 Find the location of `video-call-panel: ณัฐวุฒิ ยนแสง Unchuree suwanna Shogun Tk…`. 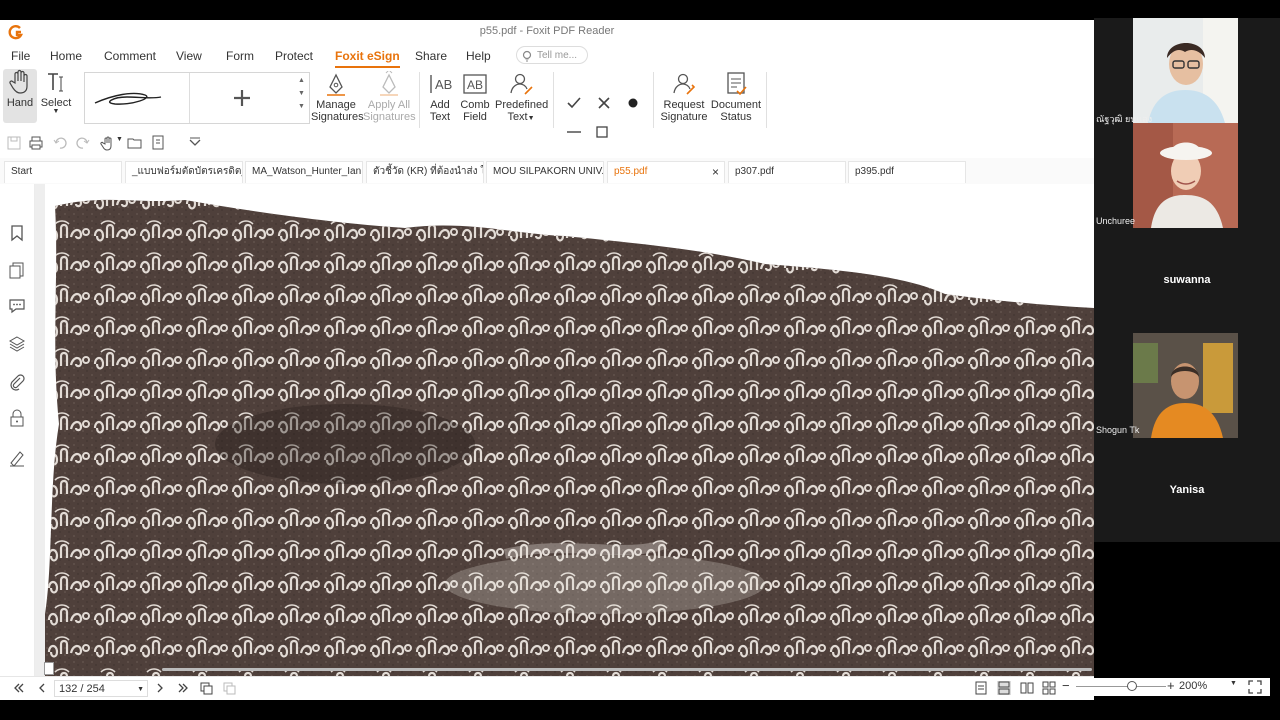

video-call-panel: ณัฐวุฒิ ยนแสง Unchuree suwanna Shogun Tk… is located at coordinates (1187, 280).